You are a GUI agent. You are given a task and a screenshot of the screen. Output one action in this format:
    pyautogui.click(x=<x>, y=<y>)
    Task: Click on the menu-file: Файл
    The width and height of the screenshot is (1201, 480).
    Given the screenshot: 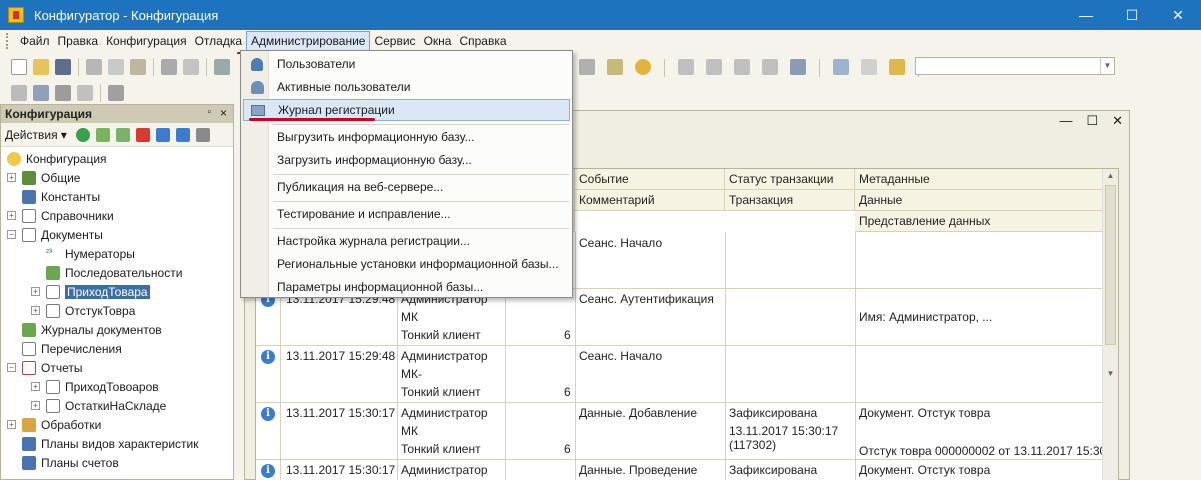 What is the action you would take?
    pyautogui.click(x=35, y=41)
    